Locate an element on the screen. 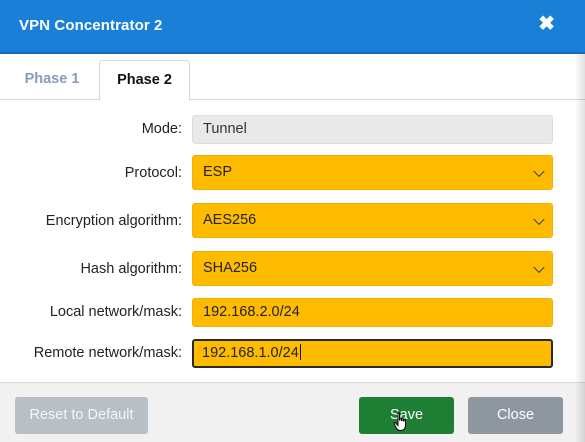  mode-row: Mode: Tunnel is located at coordinates (292, 130).